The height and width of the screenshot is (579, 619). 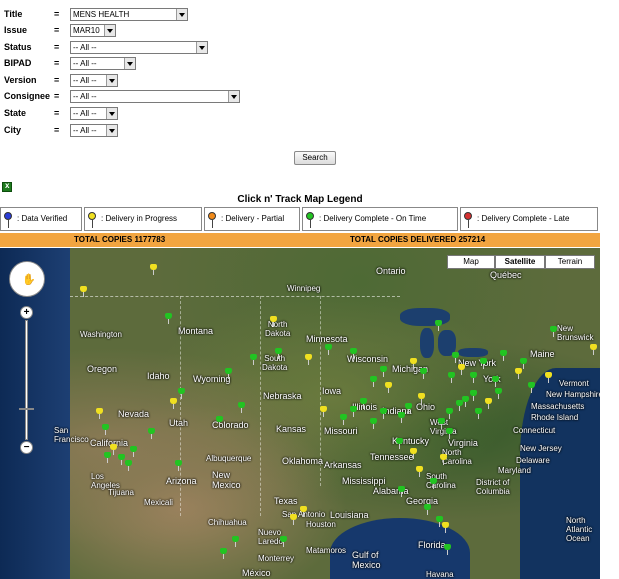 What do you see at coordinates (26, 312) in the screenshot?
I see `zoom-in-button: +` at bounding box center [26, 312].